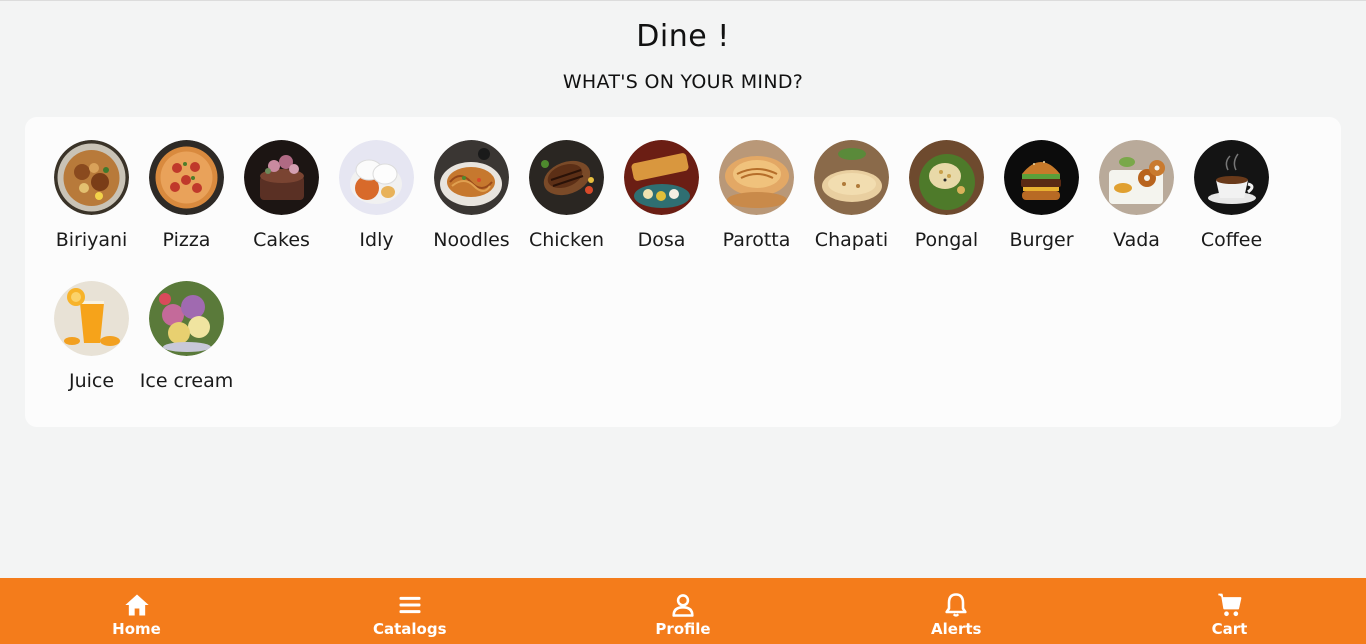 The width and height of the screenshot is (1366, 644). I want to click on category-label: Burger, so click(1041, 240).